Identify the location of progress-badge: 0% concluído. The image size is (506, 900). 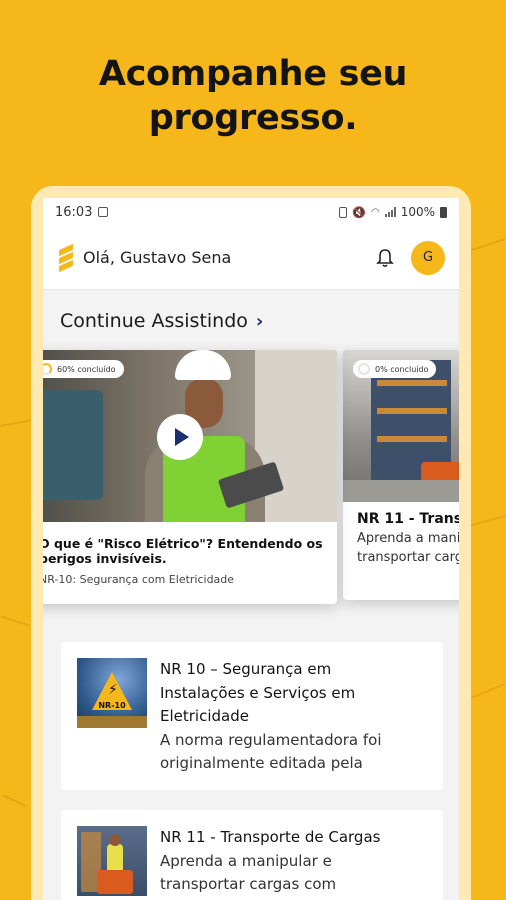
(395, 369).